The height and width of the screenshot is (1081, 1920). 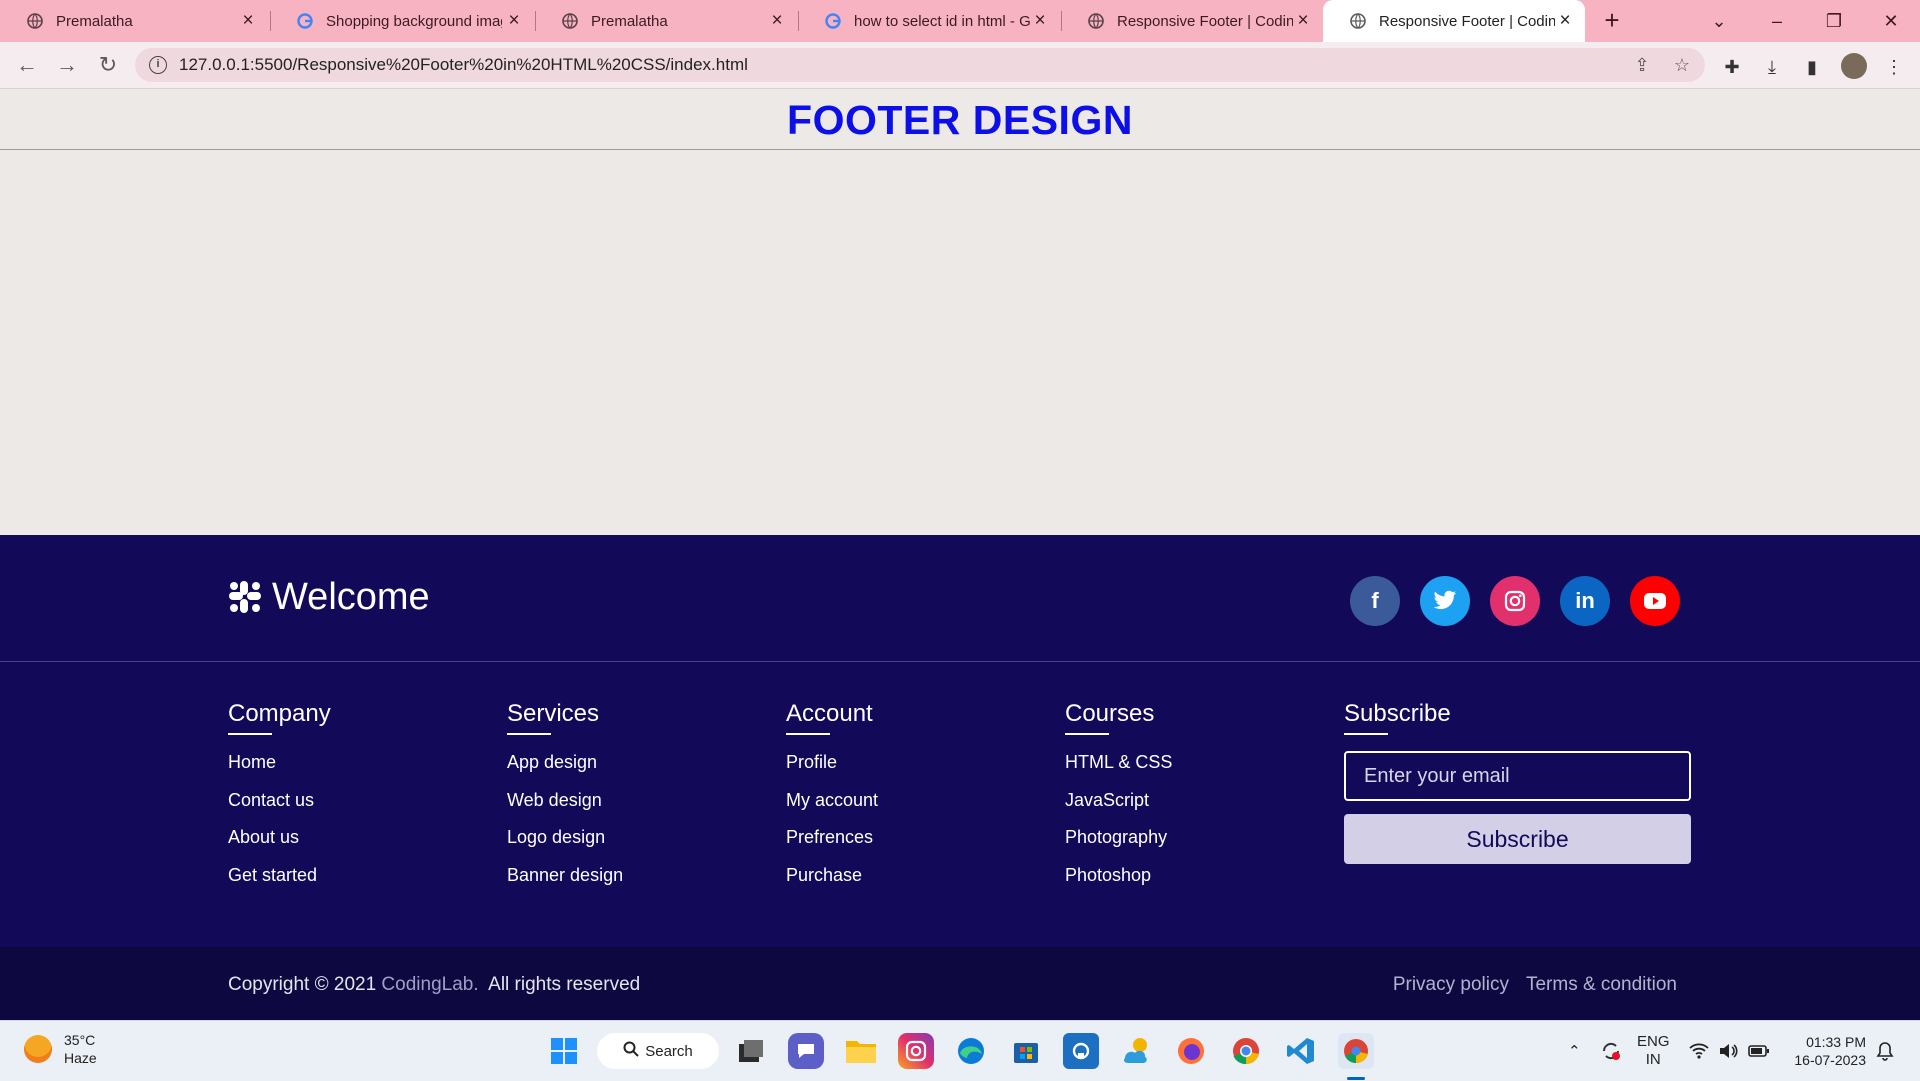 I want to click on facebook-icon: f, so click(x=1375, y=601).